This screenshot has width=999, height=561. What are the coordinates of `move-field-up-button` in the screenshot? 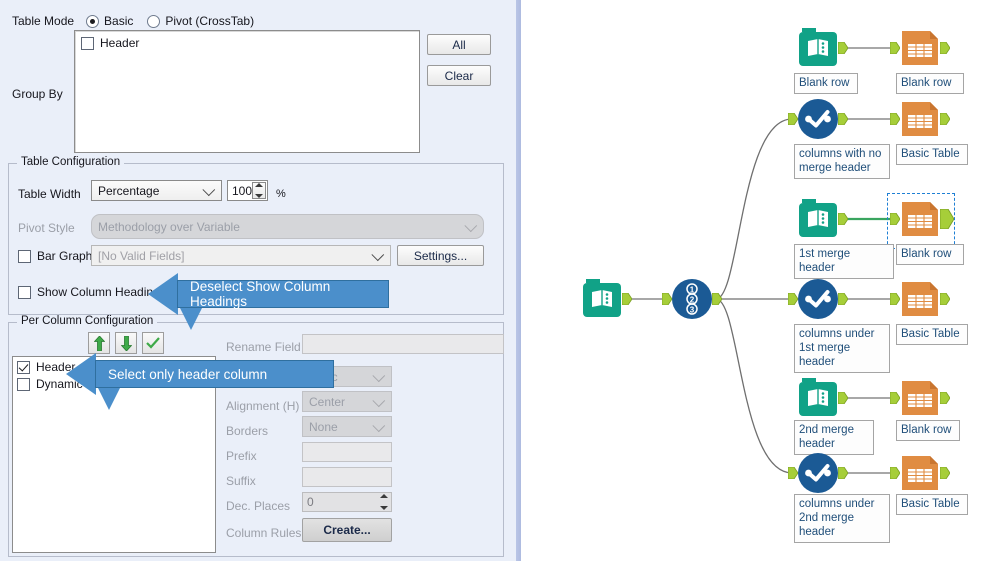 It's located at (99, 343).